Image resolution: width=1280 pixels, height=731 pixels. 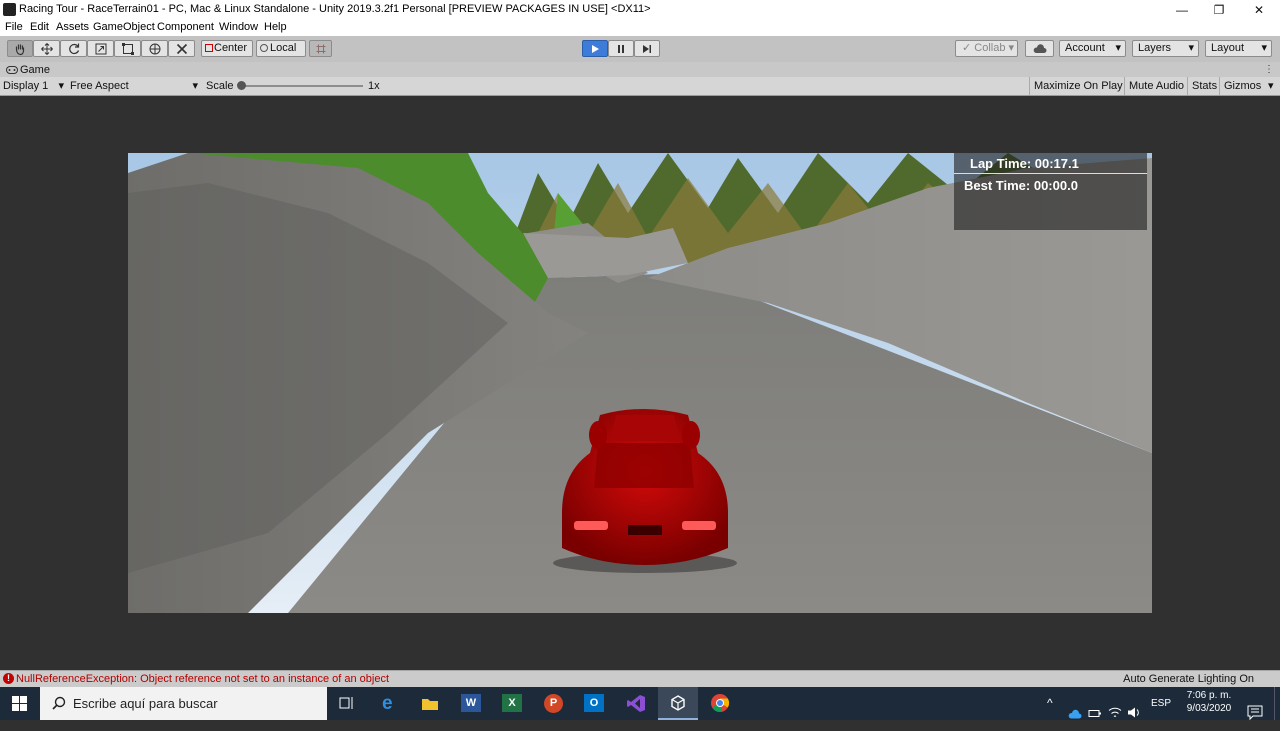 What do you see at coordinates (1228, 48) in the screenshot?
I see `layout-label: Layout` at bounding box center [1228, 48].